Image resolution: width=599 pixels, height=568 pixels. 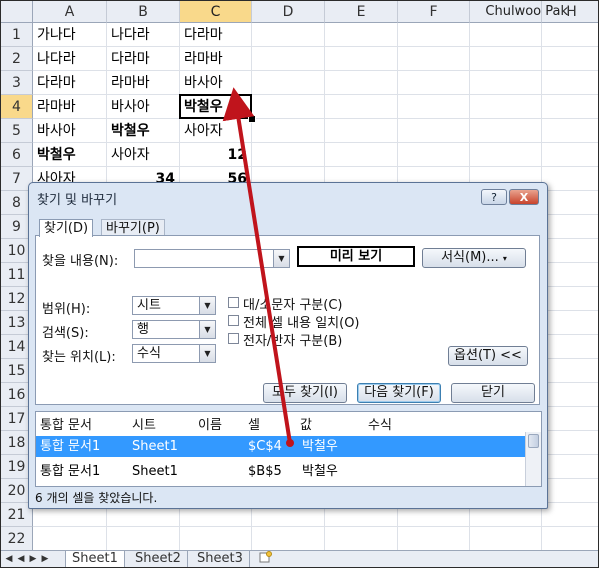 What do you see at coordinates (361, 539) in the screenshot?
I see `cell-E22` at bounding box center [361, 539].